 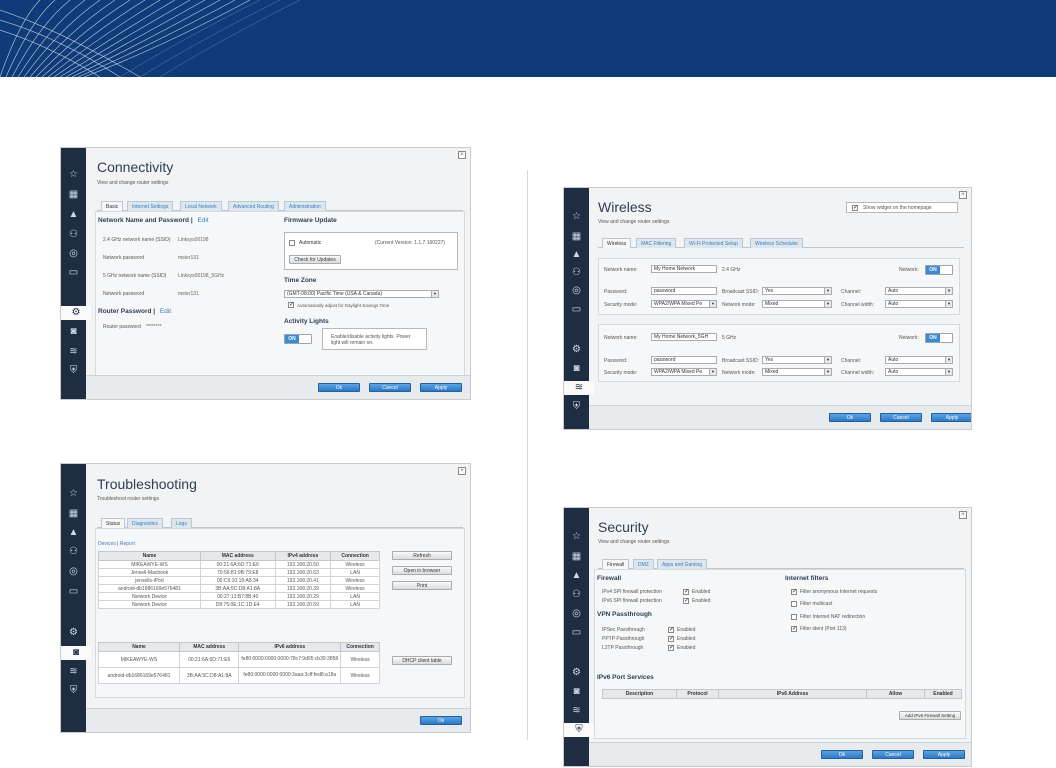 I want to click on ipsec-checkbox: ✓, so click(x=671, y=630).